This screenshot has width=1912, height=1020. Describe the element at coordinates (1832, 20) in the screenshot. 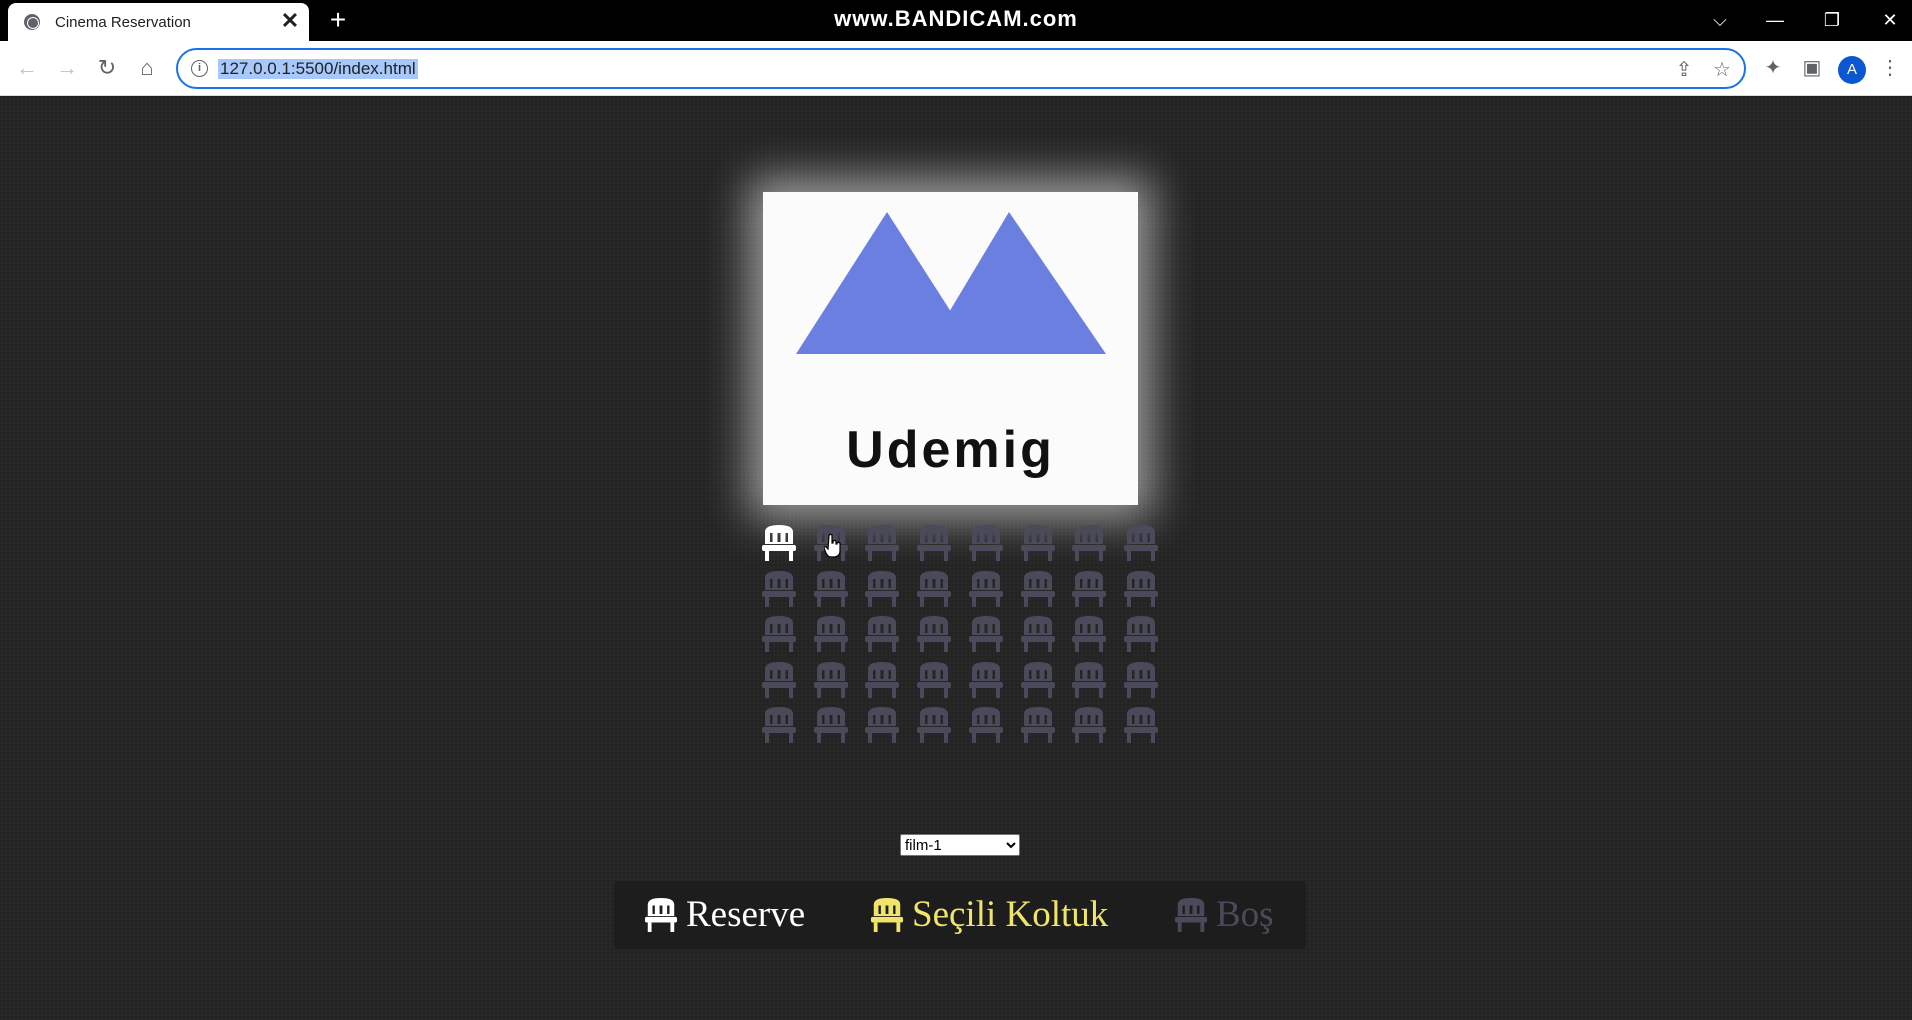

I see `restore-icon: ❐` at that location.